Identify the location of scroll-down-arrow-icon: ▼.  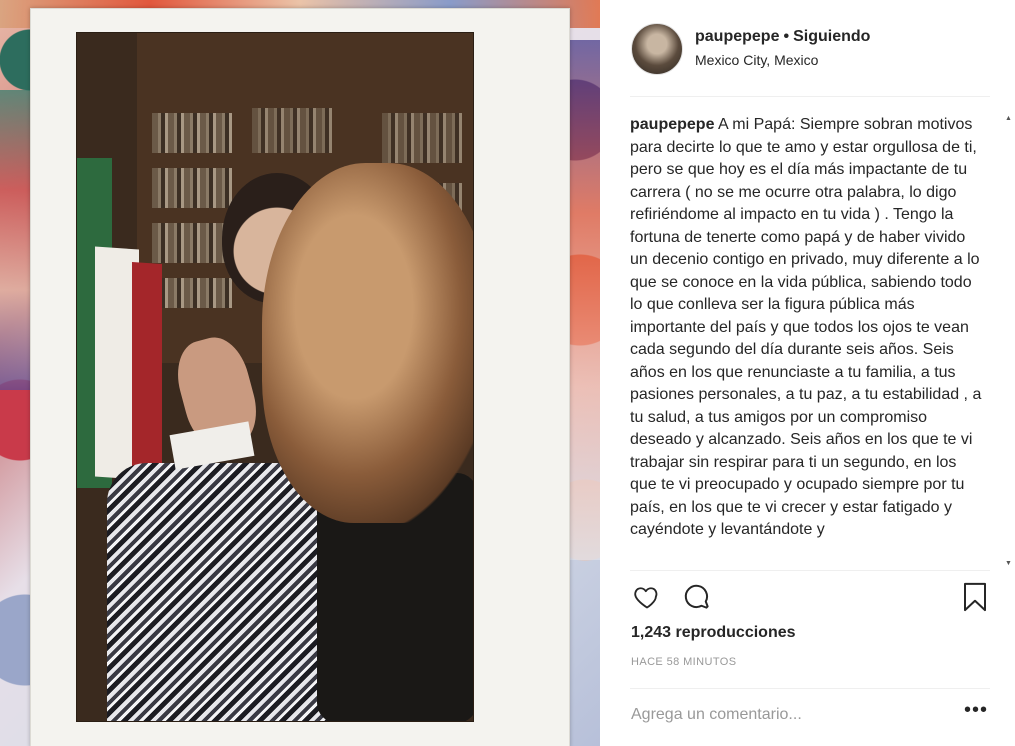
(1008, 563).